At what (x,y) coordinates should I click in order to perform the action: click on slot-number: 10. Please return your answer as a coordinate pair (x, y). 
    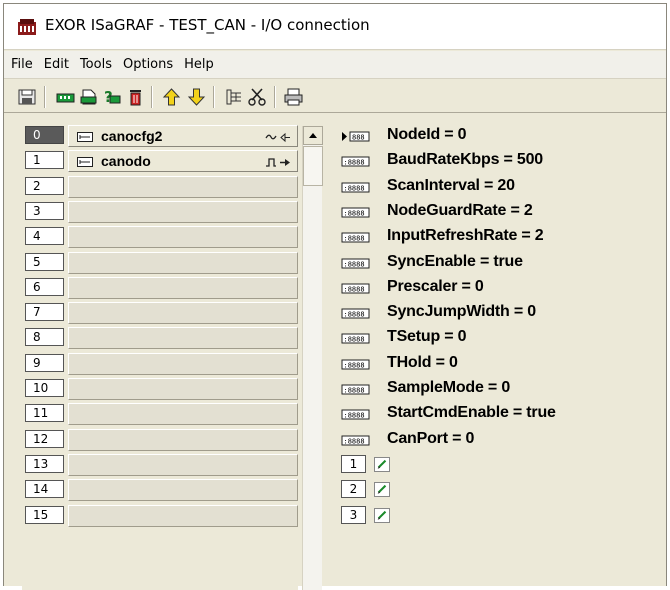
    Looking at the image, I should click on (44, 388).